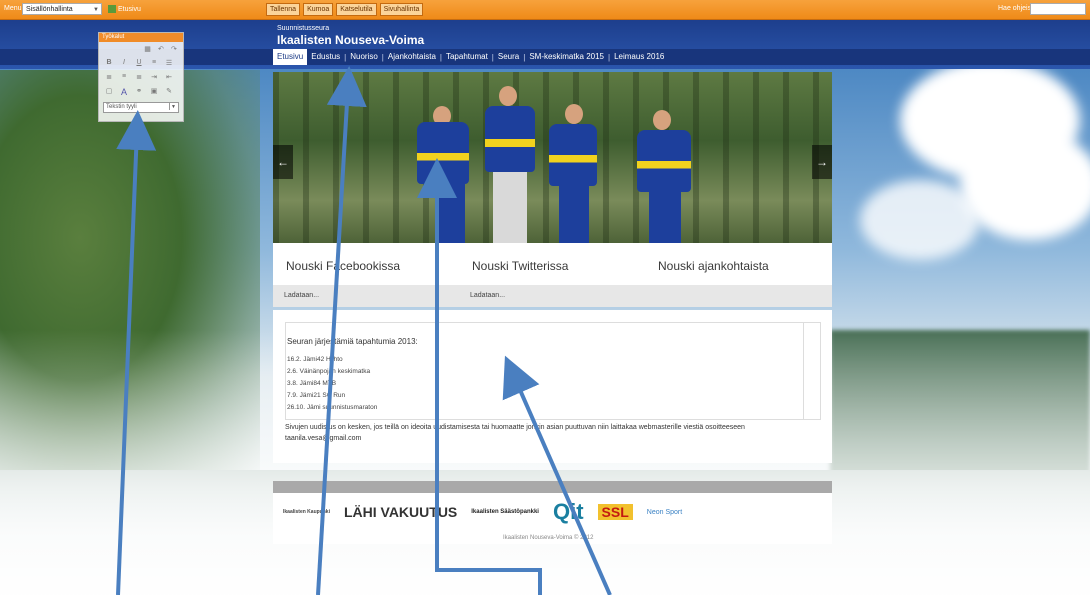 This screenshot has width=1090, height=595. I want to click on nav-item-tapahtumat: Tapahtumat, so click(467, 57).